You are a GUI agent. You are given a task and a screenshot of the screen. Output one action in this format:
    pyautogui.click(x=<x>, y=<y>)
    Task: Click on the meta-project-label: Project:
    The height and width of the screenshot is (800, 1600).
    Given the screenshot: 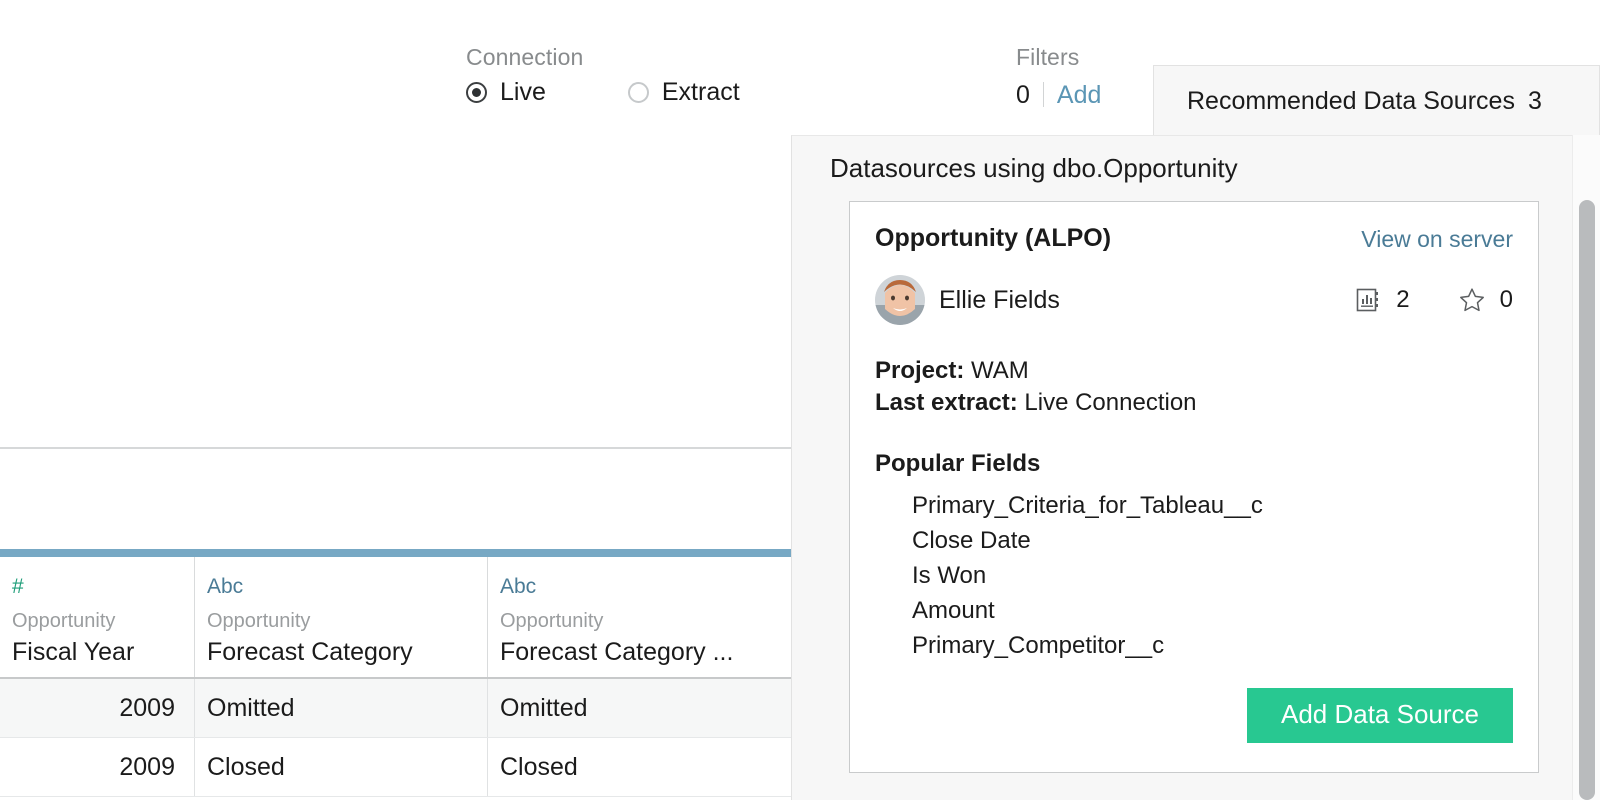 What is the action you would take?
    pyautogui.click(x=920, y=370)
    